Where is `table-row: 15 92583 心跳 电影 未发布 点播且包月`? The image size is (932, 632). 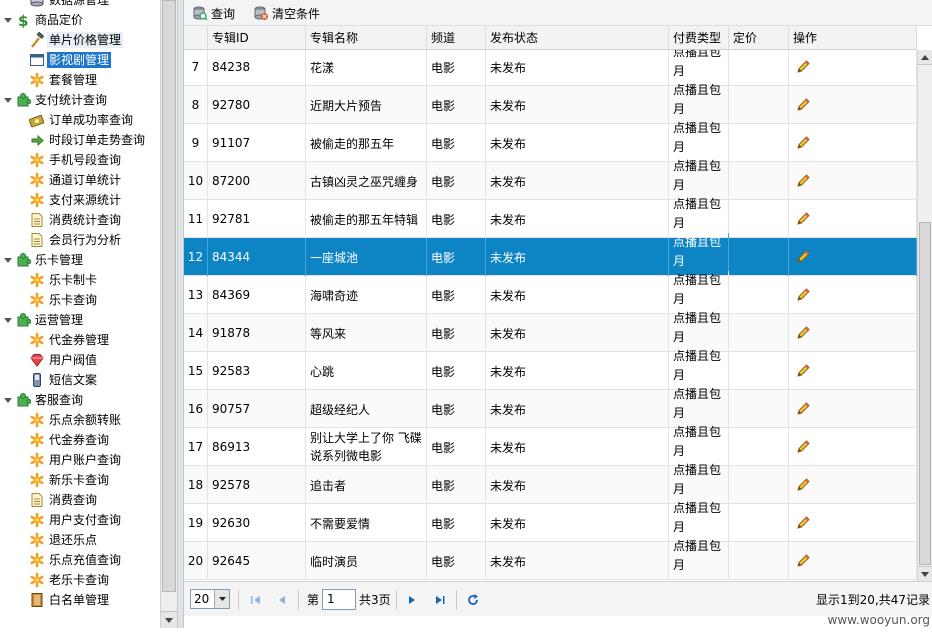
table-row: 15 92583 心跳 电影 未发布 点播且包月 is located at coordinates (550, 368).